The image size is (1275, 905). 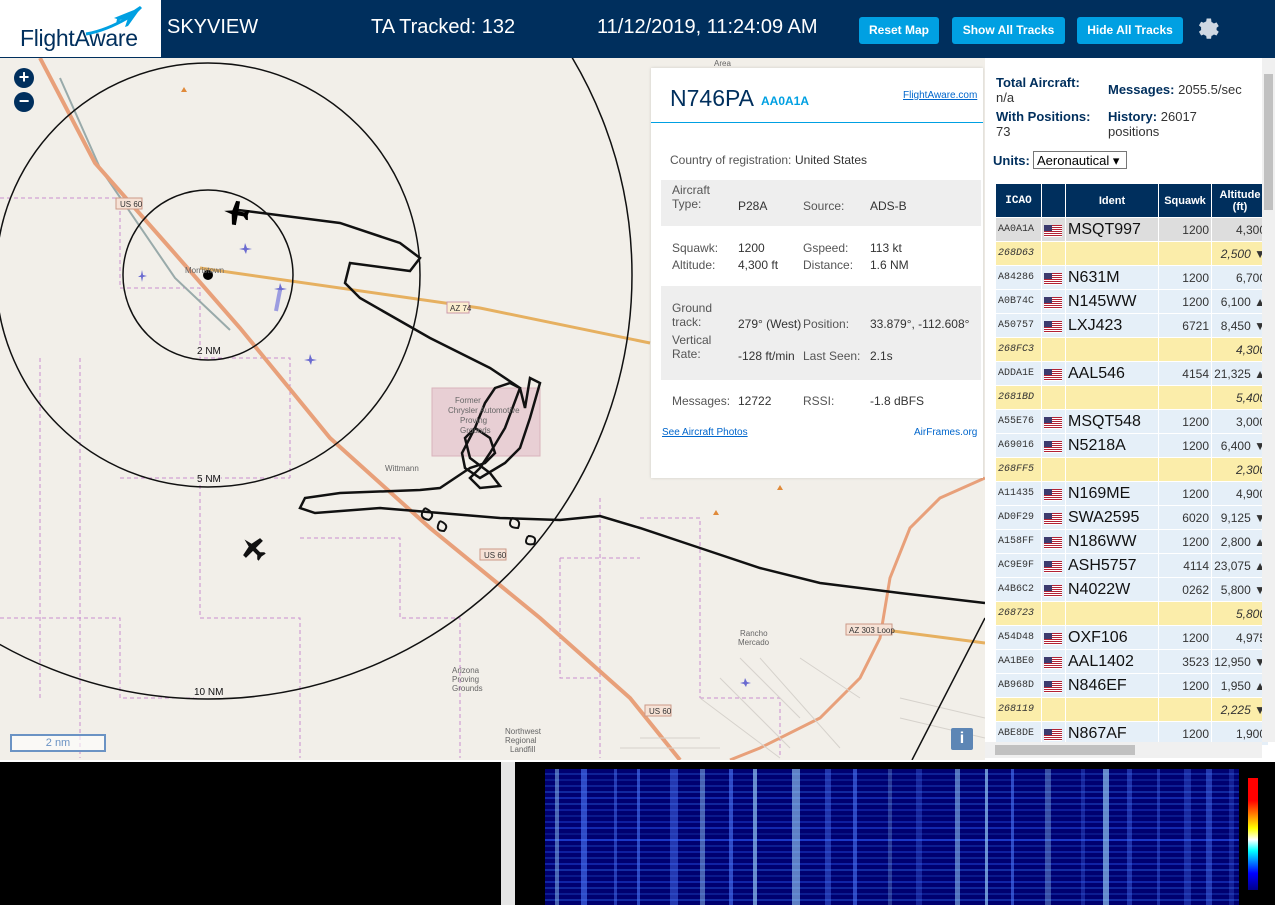 I want to click on az303-road, so click(x=857, y=618).